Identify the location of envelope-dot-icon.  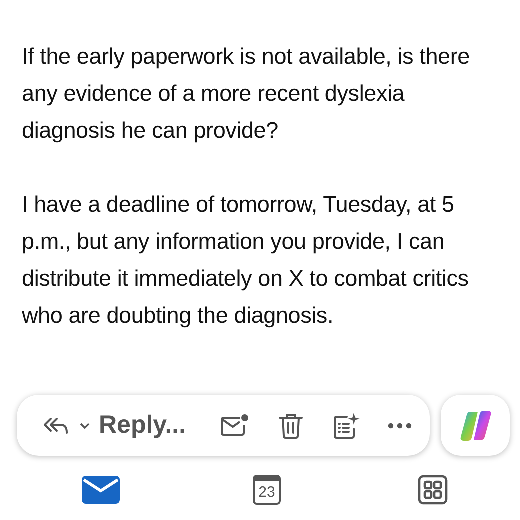
(235, 426).